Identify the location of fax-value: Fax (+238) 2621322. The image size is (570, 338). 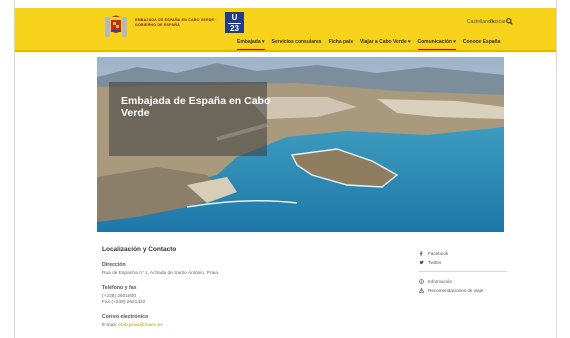
(124, 302).